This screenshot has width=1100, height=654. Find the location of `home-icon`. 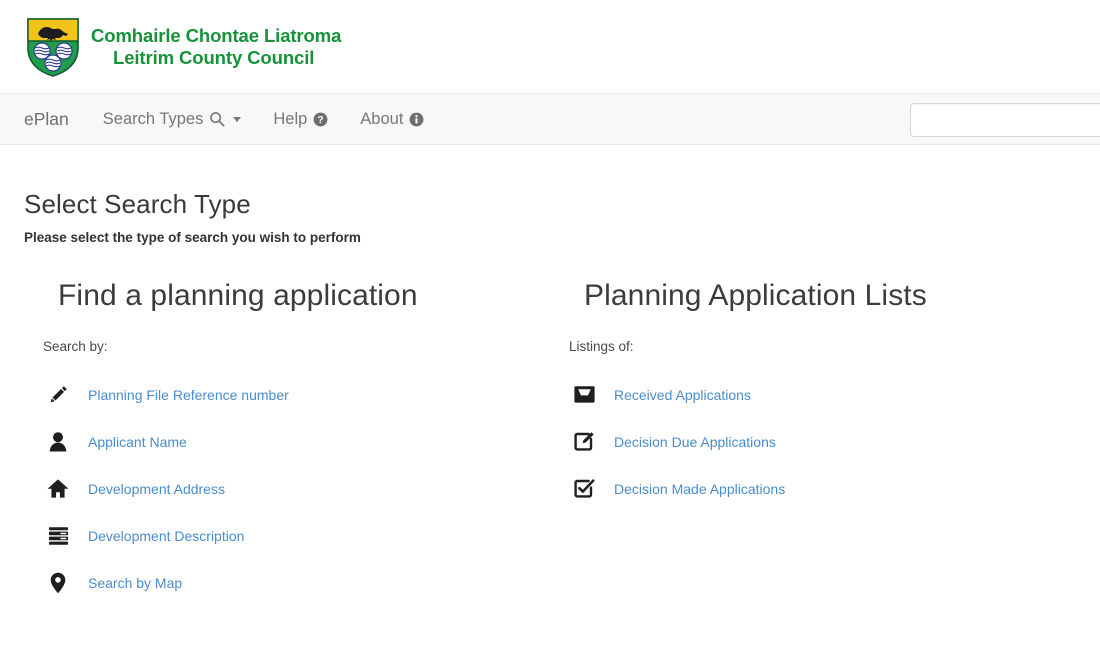

home-icon is located at coordinates (58, 488).